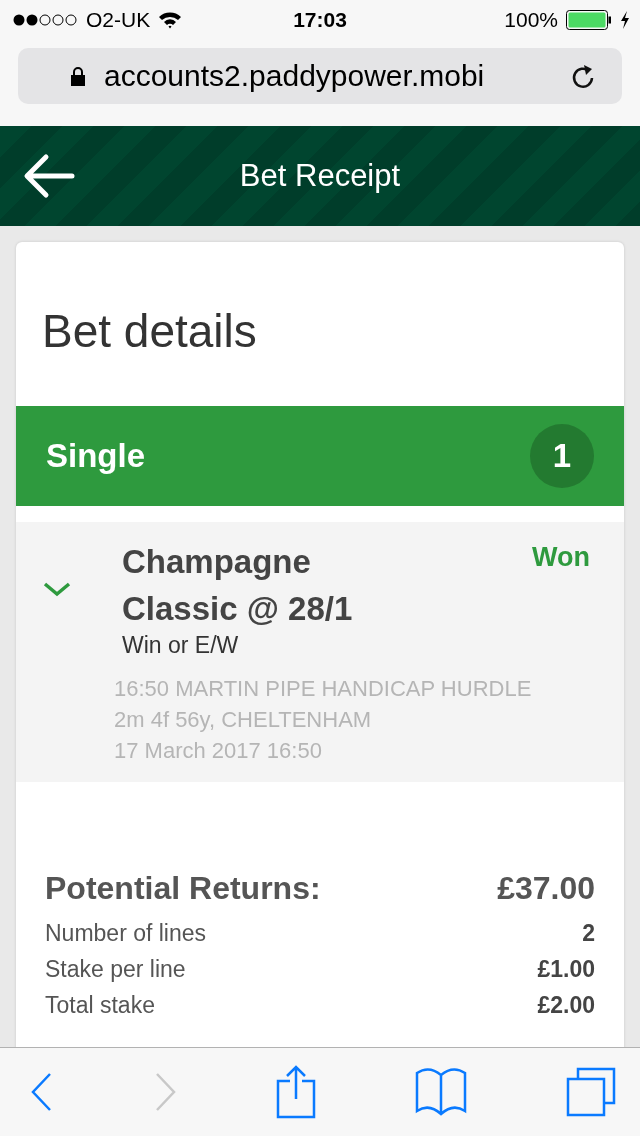 The height and width of the screenshot is (1136, 640). What do you see at coordinates (566, 1005) in the screenshot?
I see `summary-value: £2.00` at bounding box center [566, 1005].